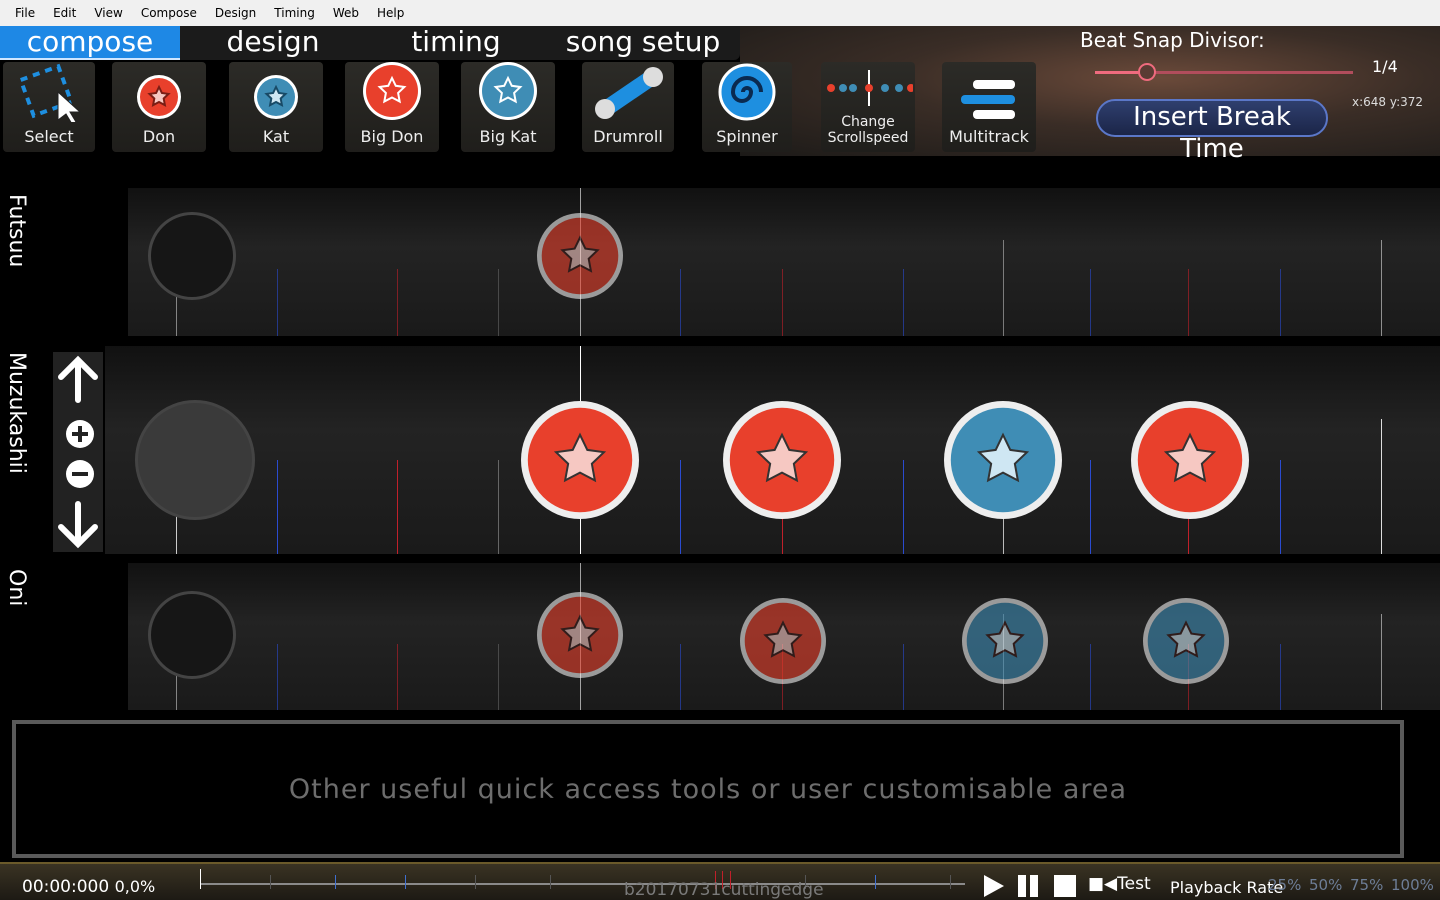 Image resolution: width=1440 pixels, height=900 pixels. What do you see at coordinates (49, 92) in the screenshot?
I see `select-icon` at bounding box center [49, 92].